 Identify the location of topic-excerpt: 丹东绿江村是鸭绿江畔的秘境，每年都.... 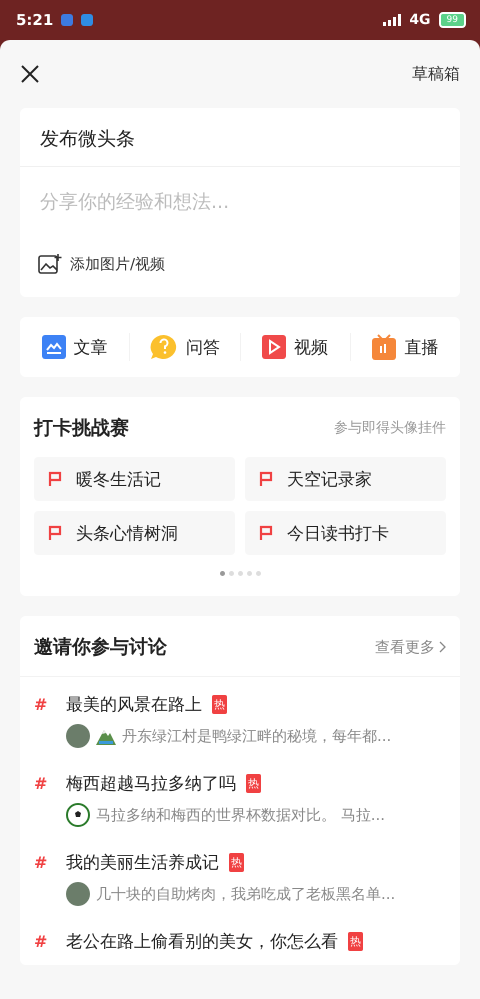
(257, 736).